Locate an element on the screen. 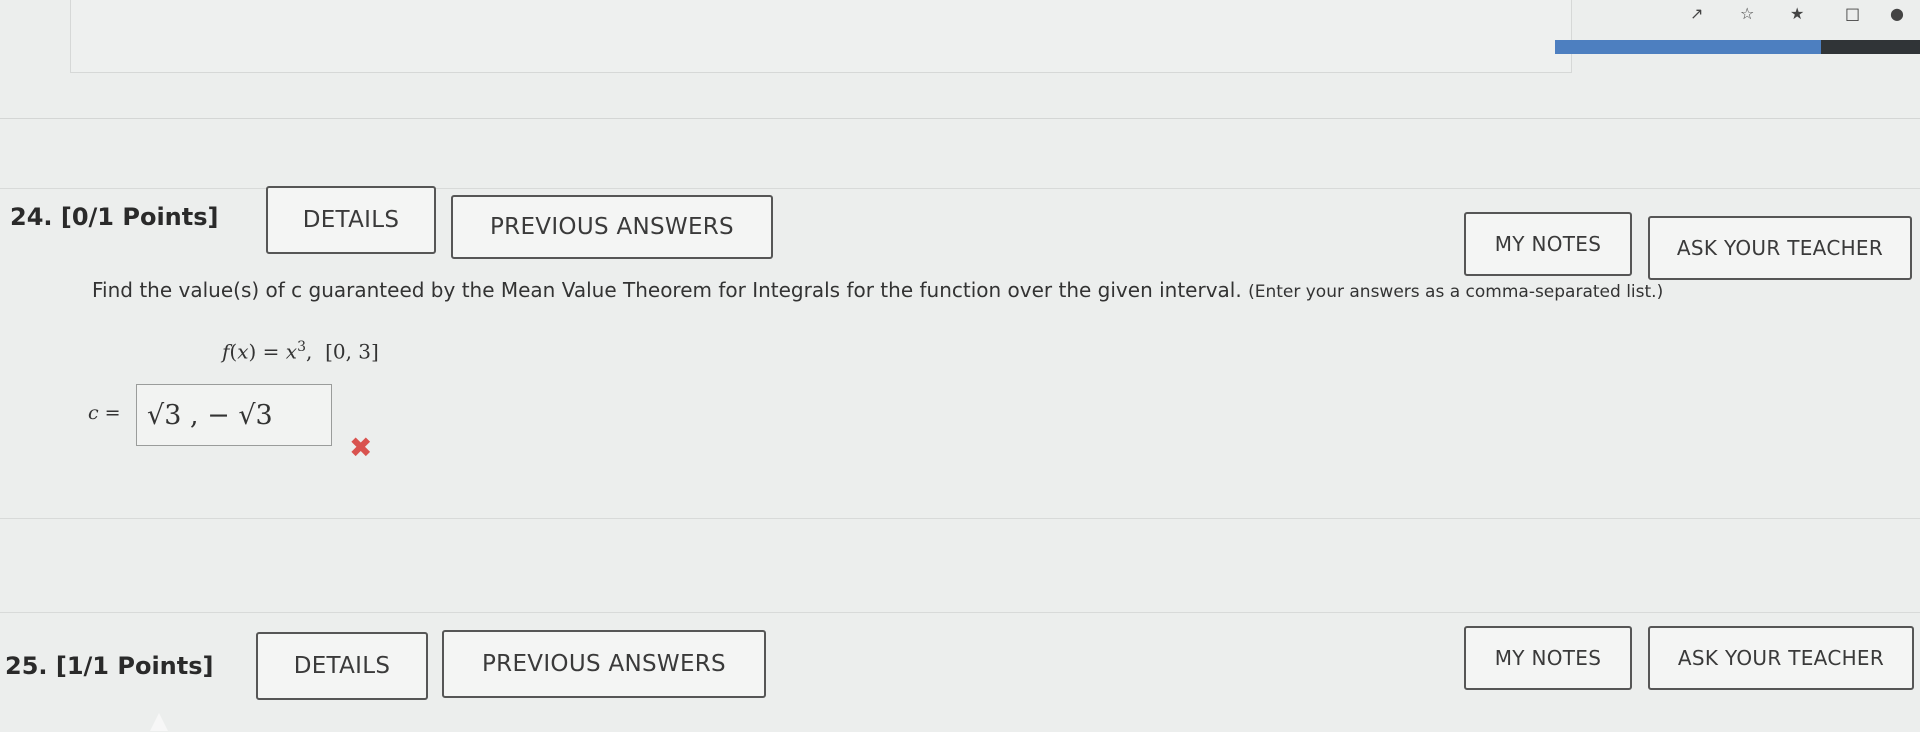 Image resolution: width=1920 pixels, height=732 pixels. top-panel is located at coordinates (821, 36).